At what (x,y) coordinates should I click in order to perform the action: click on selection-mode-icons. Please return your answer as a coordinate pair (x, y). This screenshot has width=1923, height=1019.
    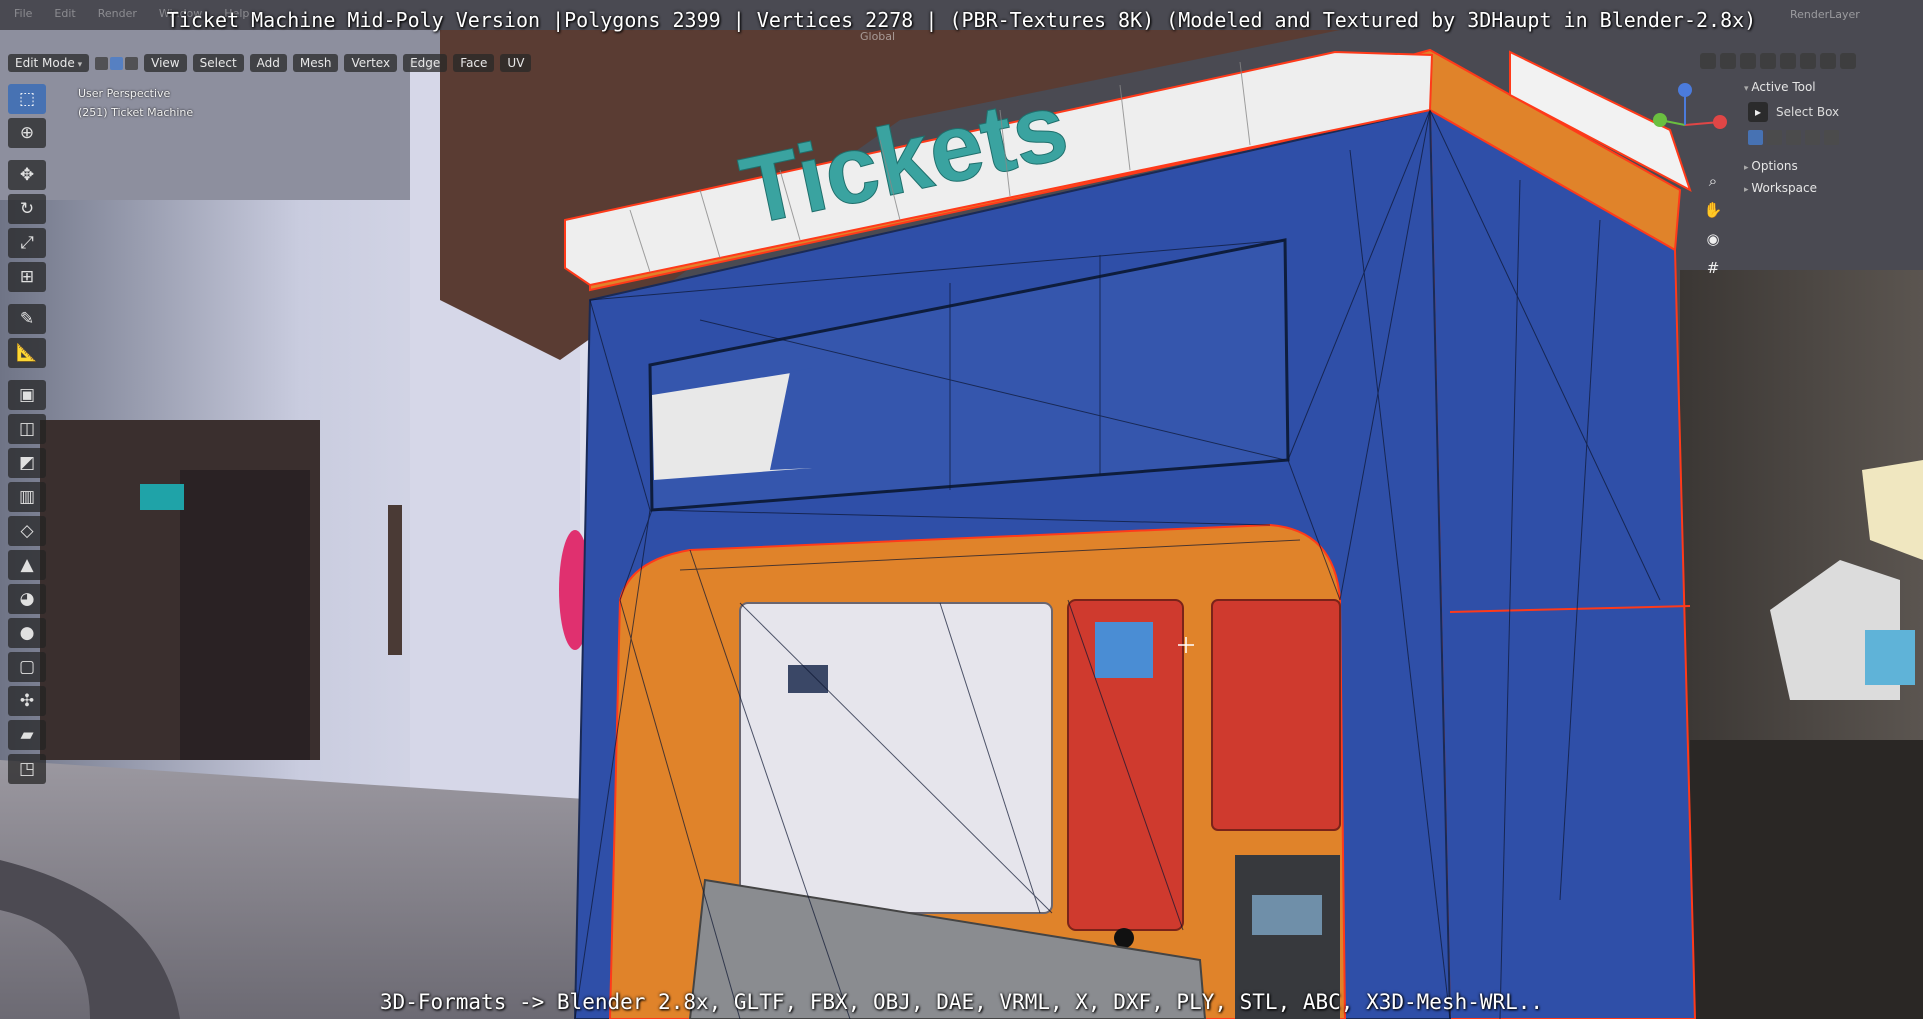
    Looking at the image, I should click on (1830, 140).